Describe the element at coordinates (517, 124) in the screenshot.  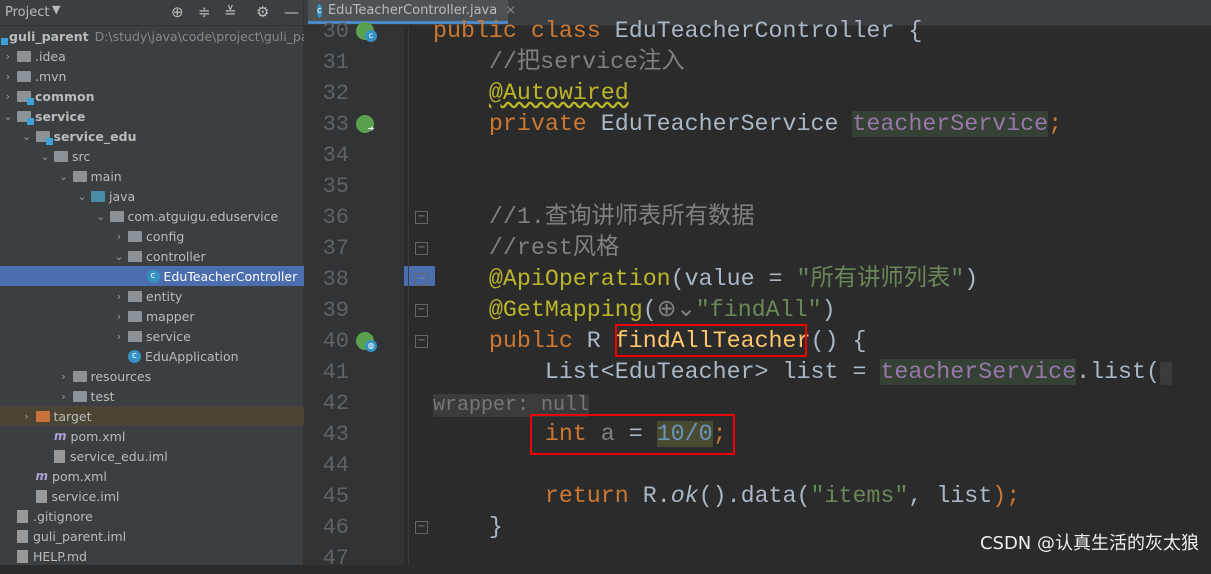
I see `code-token: private` at that location.